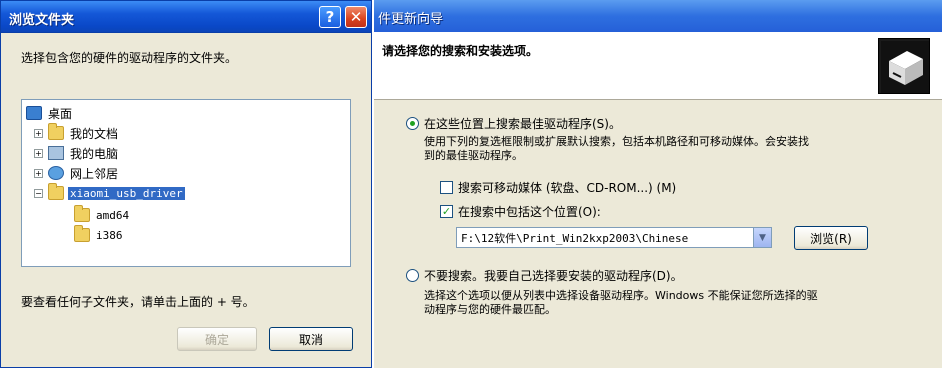 This screenshot has height=368, width=942. I want to click on tree-item-label: 桌面, so click(60, 113).